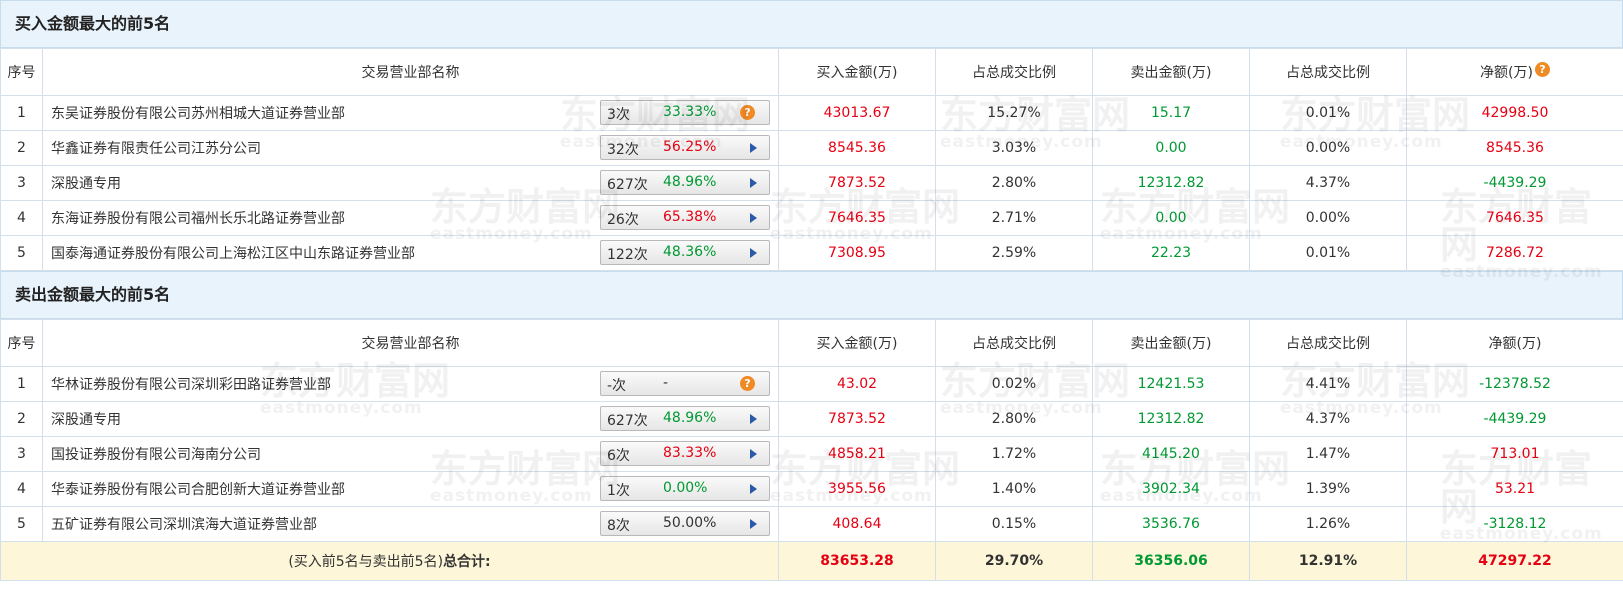 The height and width of the screenshot is (594, 1623). Describe the element at coordinates (410, 148) in the screenshot. I see `row-name-cell: 华鑫证券有限责任公司江苏分公司 32次 56.25%` at that location.